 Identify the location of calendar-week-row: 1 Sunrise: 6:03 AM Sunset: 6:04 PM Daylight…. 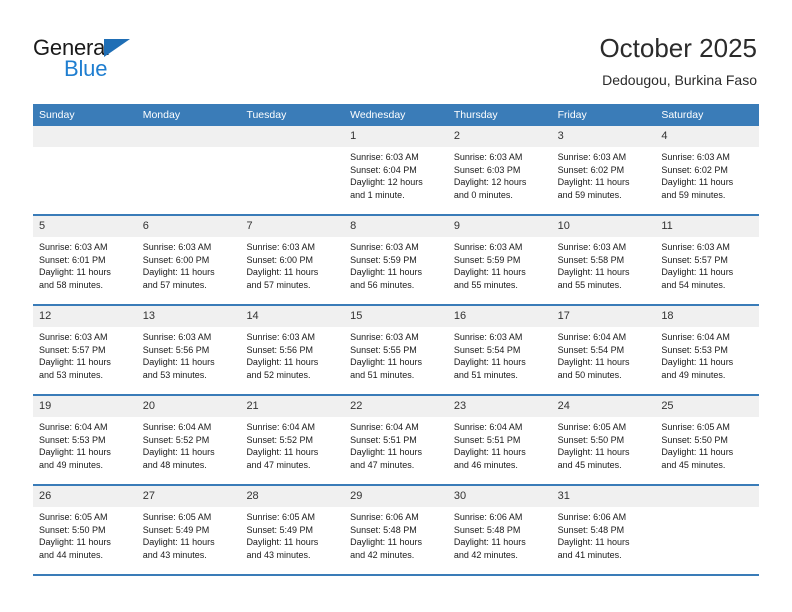
(396, 171).